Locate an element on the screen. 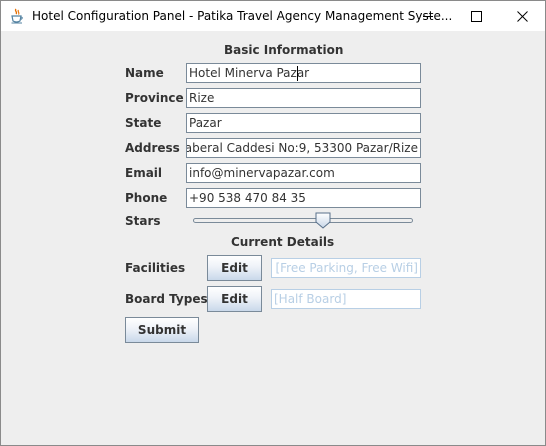  stars-label: Stars is located at coordinates (143, 221).